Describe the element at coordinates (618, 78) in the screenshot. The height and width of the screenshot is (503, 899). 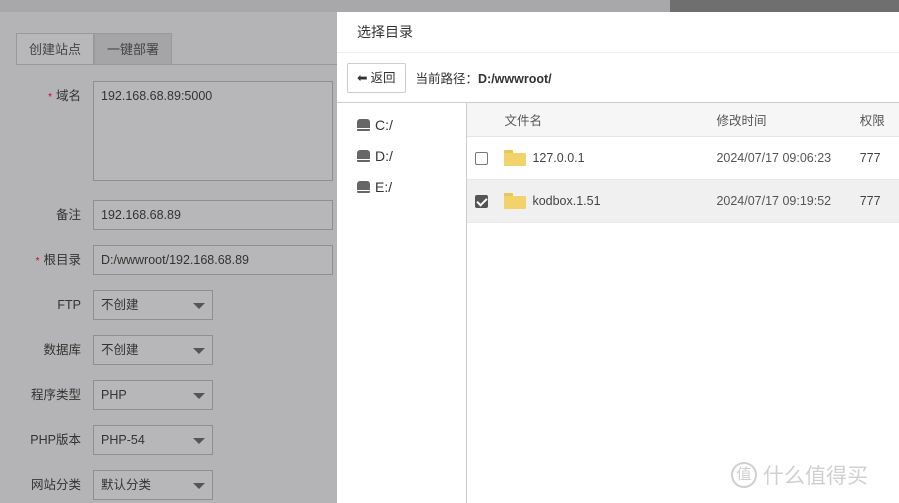
I see `dialog-toolbar: ⬅ 返回 当前路径：D:/wwwroot/` at that location.